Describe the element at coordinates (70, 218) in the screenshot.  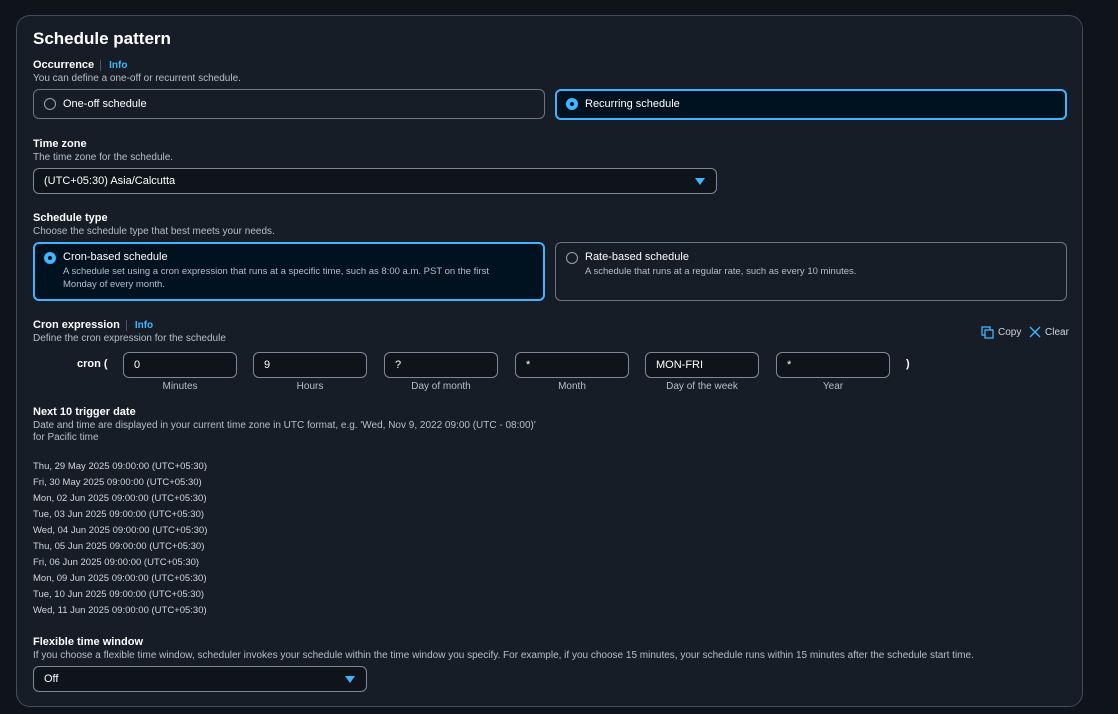
I see `schedule-type-label: Schedule type` at that location.